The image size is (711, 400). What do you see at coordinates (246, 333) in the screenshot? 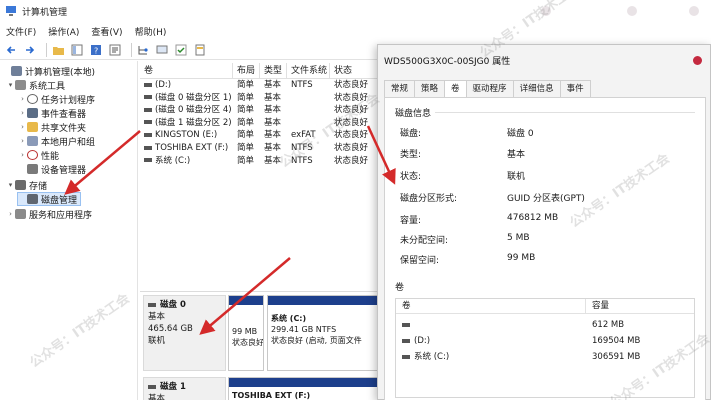
I see `partition-efi: 99 MB 状态良好` at bounding box center [246, 333].